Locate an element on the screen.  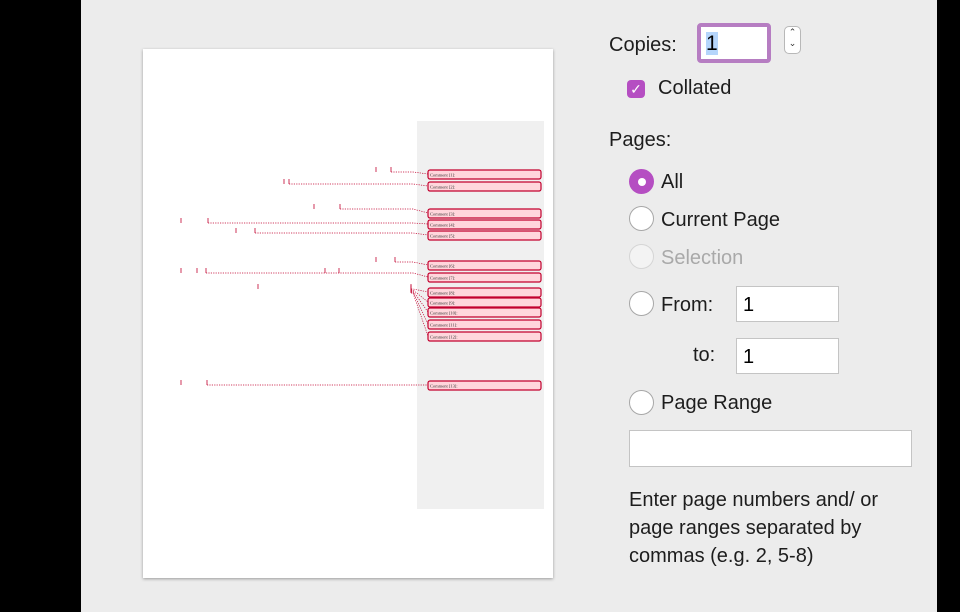
radio-current-page-label: Current Page is located at coordinates (720, 220).